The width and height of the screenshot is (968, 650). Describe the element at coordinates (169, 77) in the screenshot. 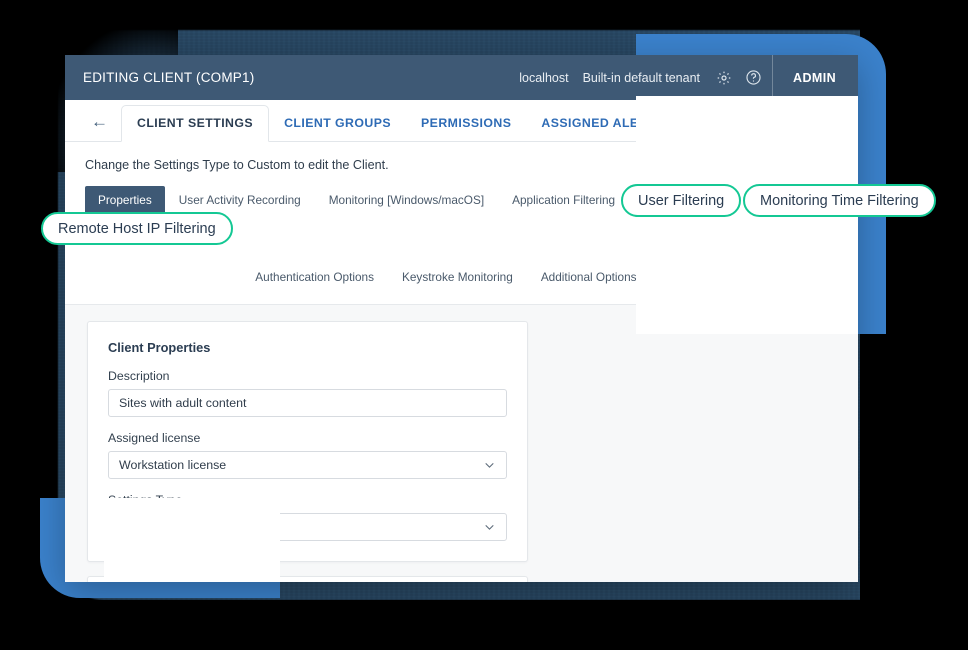

I see `page-title: EDITING CLIENT (COMP1)` at that location.